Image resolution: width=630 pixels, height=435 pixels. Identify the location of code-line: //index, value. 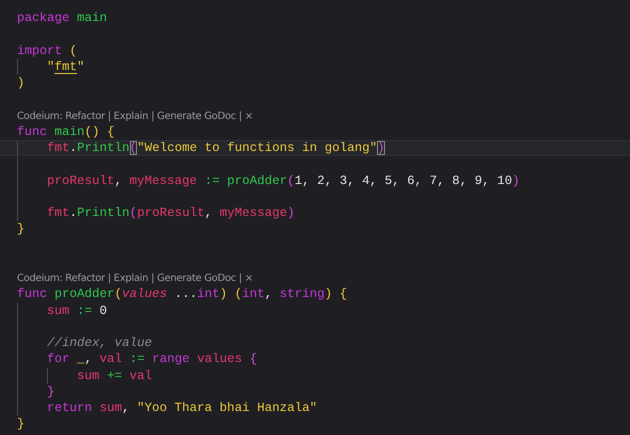
(315, 343).